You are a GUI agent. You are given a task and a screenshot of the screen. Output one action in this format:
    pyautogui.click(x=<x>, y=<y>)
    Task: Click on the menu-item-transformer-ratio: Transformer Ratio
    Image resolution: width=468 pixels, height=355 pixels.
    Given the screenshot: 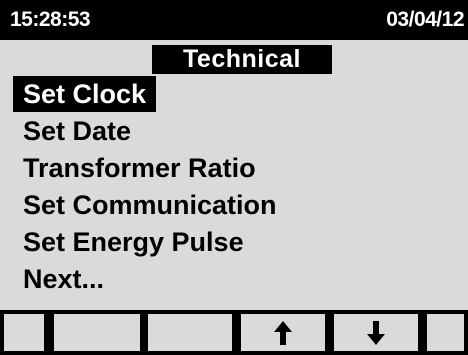 What is the action you would take?
    pyautogui.click(x=139, y=168)
    